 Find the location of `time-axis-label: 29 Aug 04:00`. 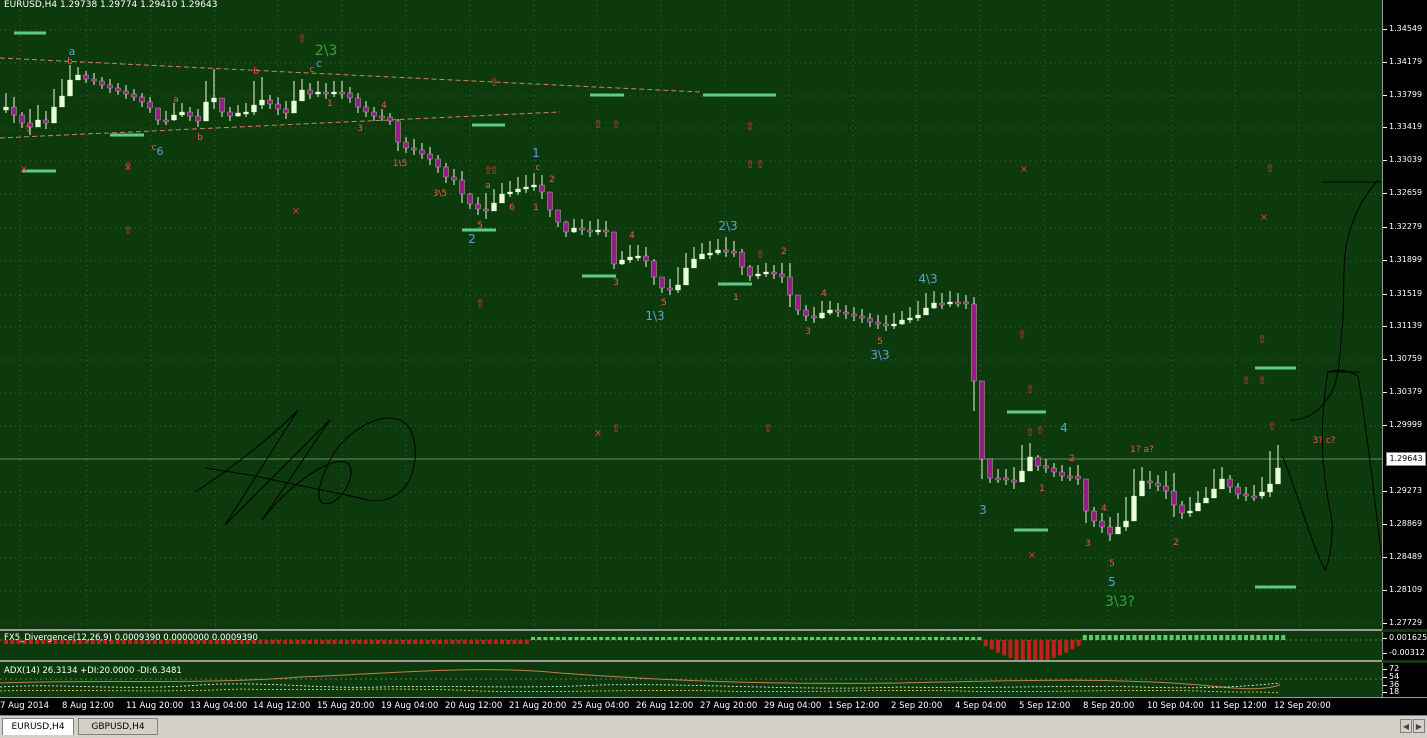

time-axis-label: 29 Aug 04:00 is located at coordinates (793, 706).